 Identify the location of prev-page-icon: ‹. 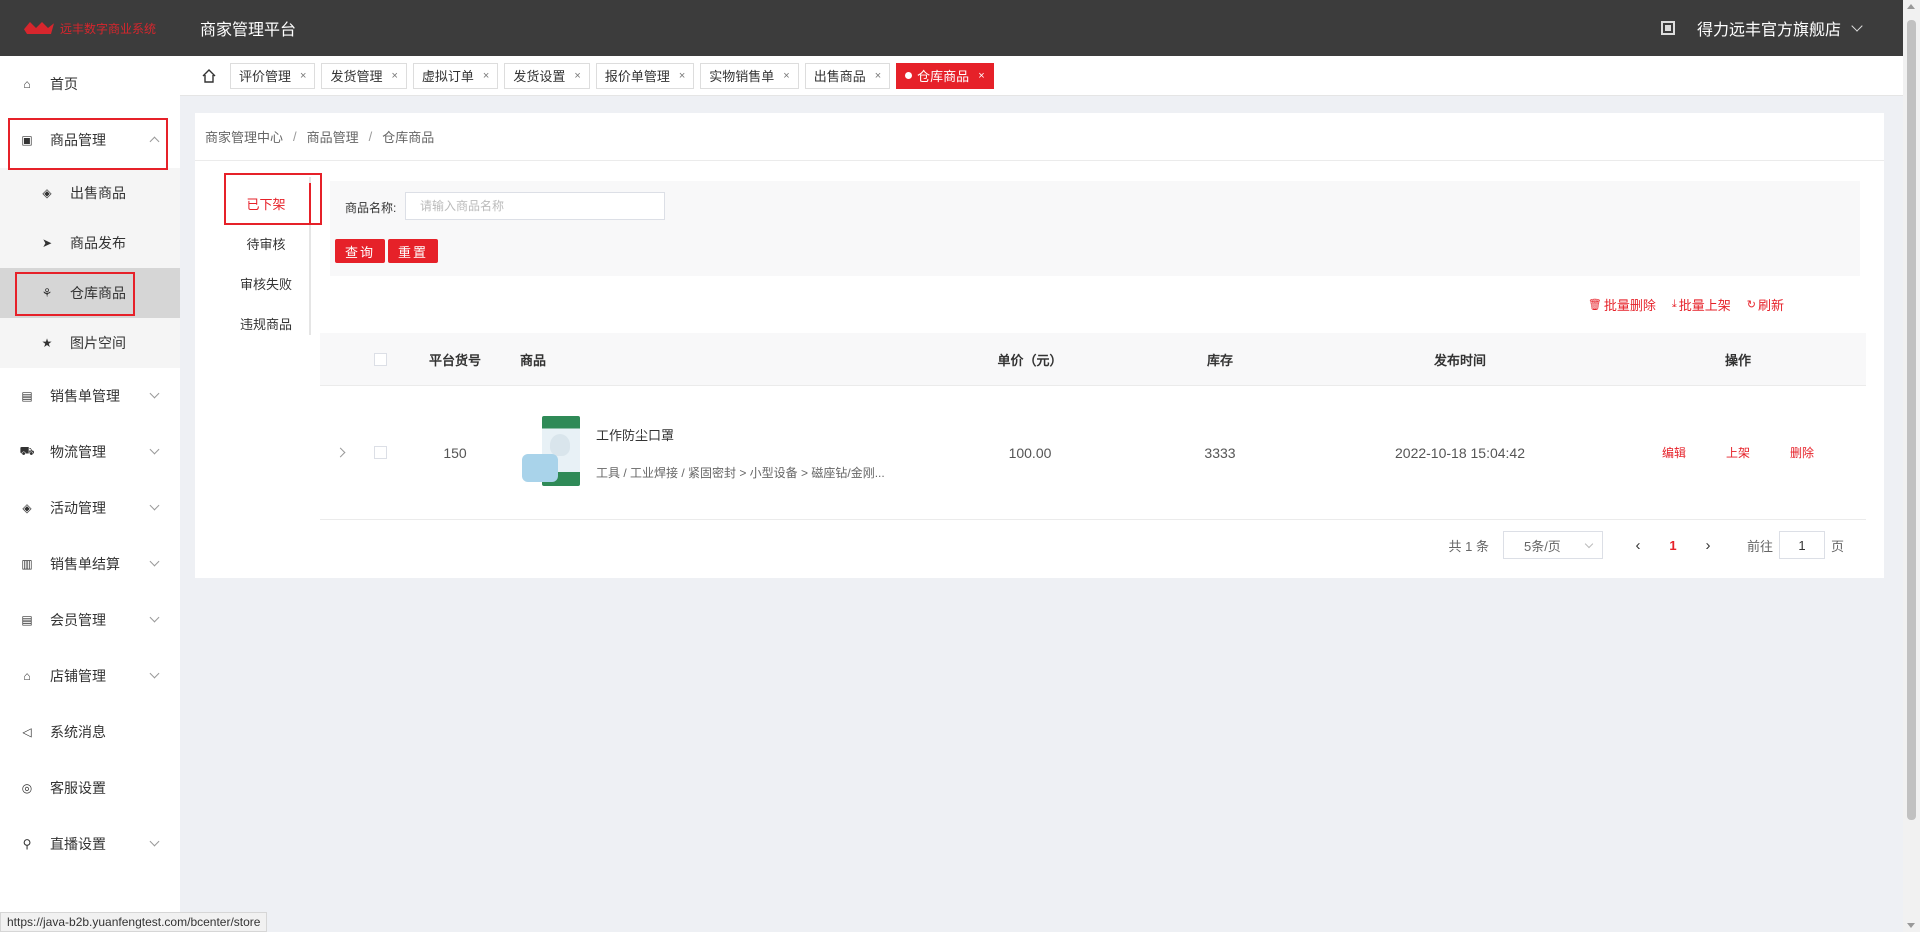
(1638, 545).